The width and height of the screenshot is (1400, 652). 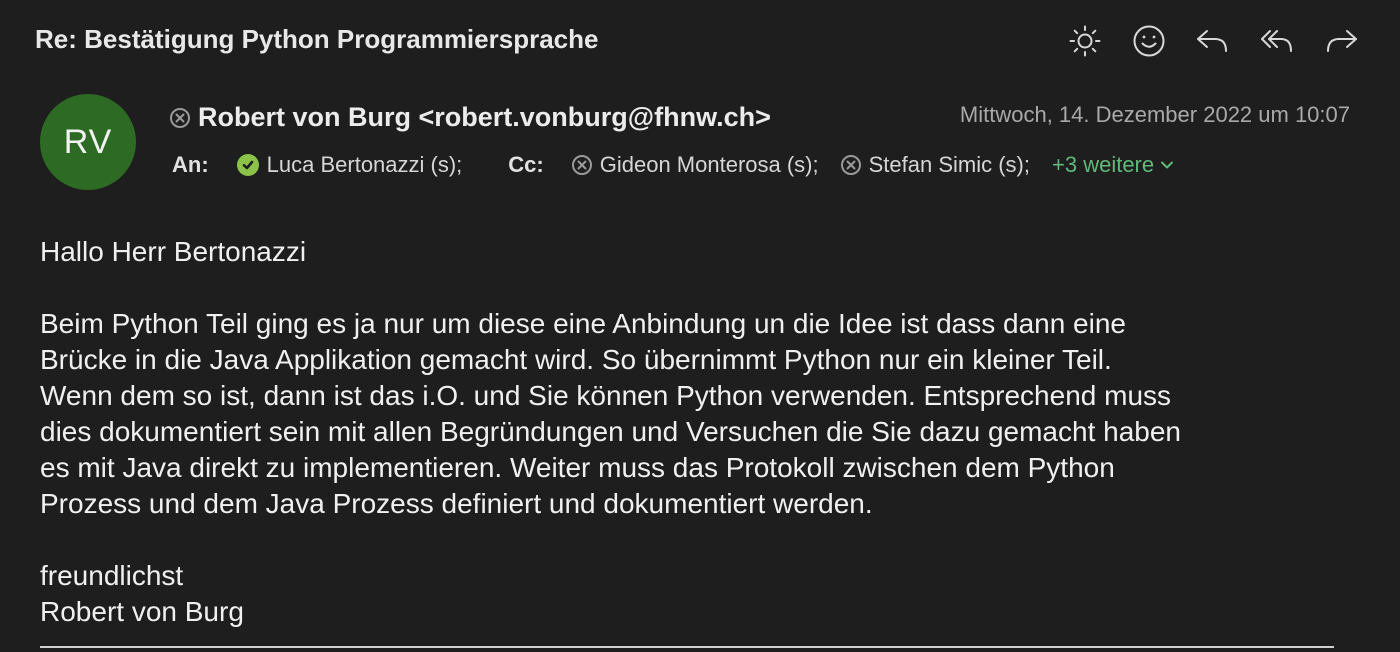 I want to click on recipient-cc: Stefan Simic (s);, so click(x=935, y=165).